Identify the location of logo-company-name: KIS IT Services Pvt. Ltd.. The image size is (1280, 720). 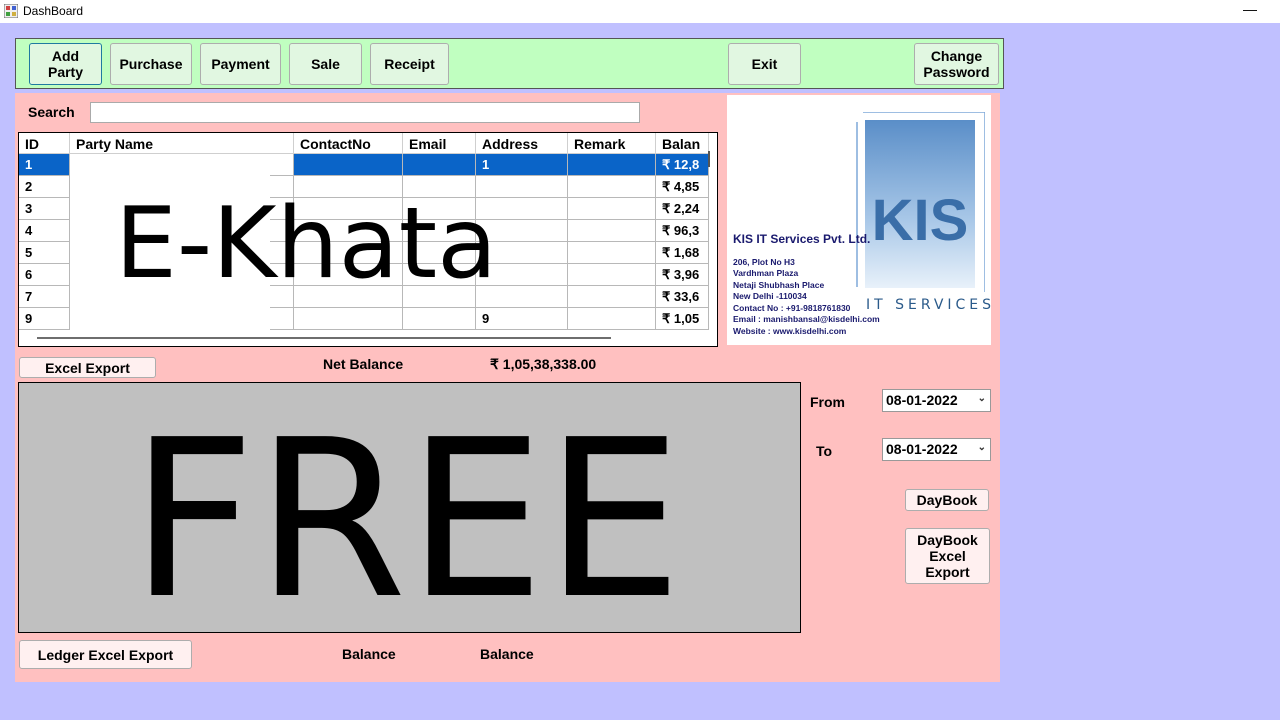
(802, 239).